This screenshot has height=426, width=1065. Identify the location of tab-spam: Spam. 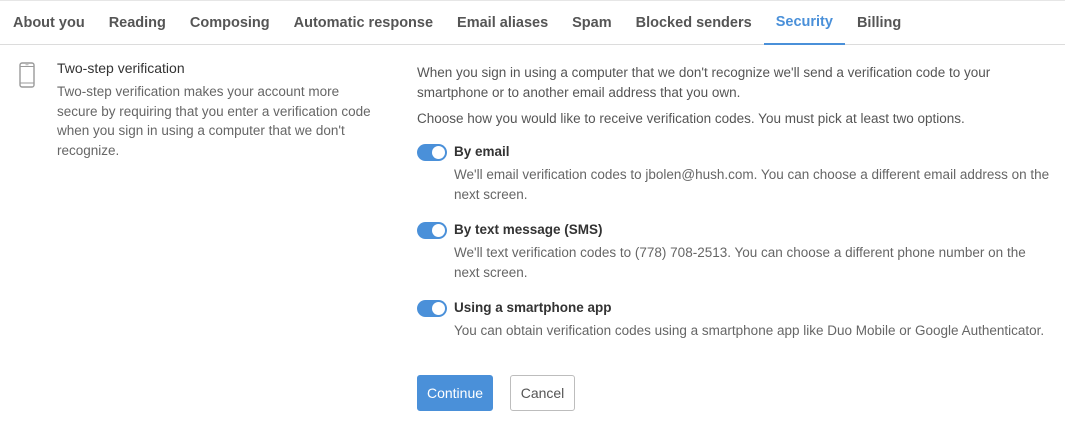
(592, 23).